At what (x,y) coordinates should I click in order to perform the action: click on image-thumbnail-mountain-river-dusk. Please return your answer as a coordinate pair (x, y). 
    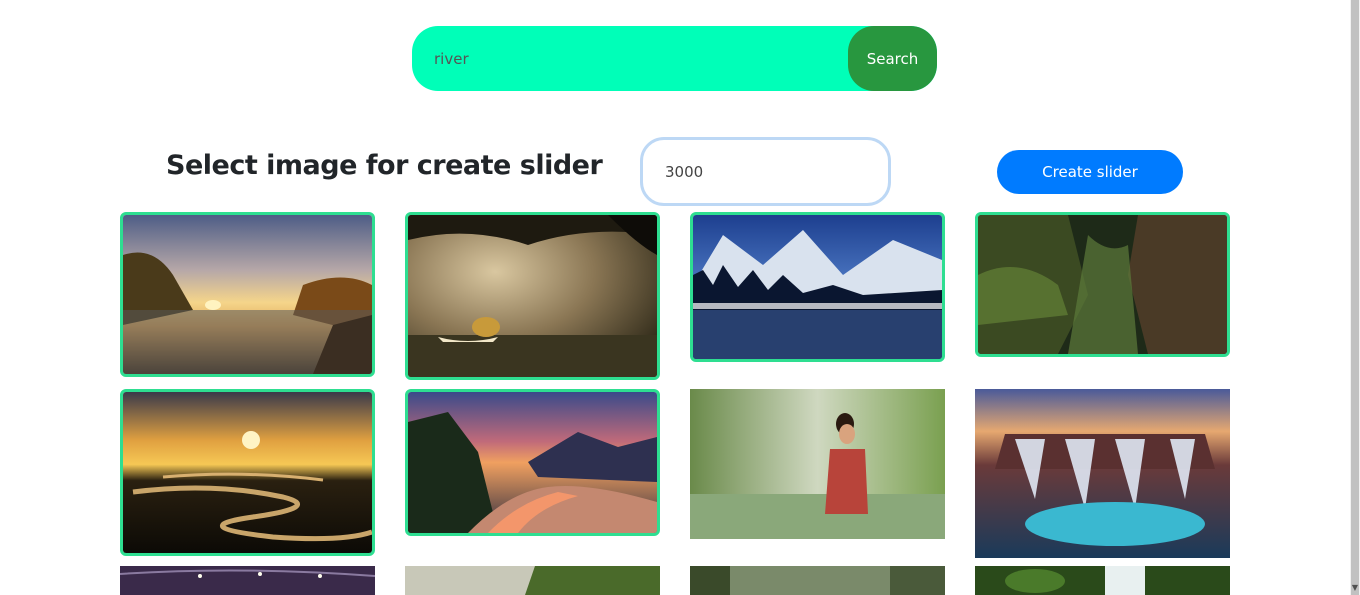
    Looking at the image, I should click on (532, 462).